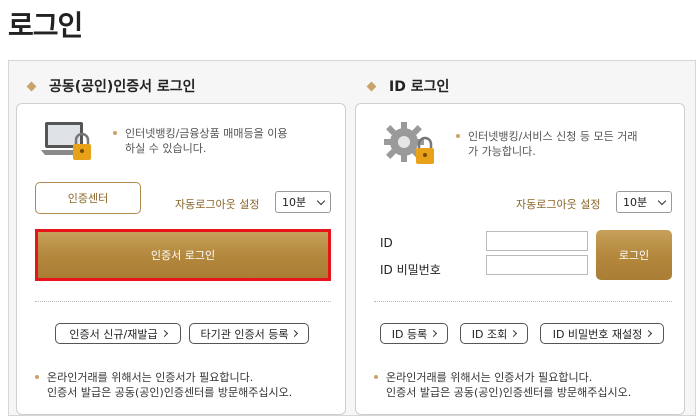 The width and height of the screenshot is (700, 420). I want to click on id-login-button: 로그인, so click(634, 255).